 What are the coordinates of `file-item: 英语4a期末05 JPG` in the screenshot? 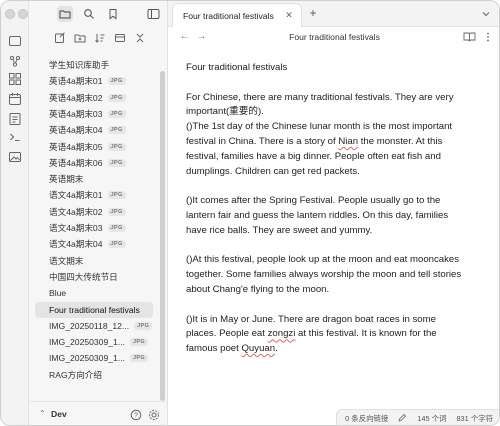 It's located at (94, 147).